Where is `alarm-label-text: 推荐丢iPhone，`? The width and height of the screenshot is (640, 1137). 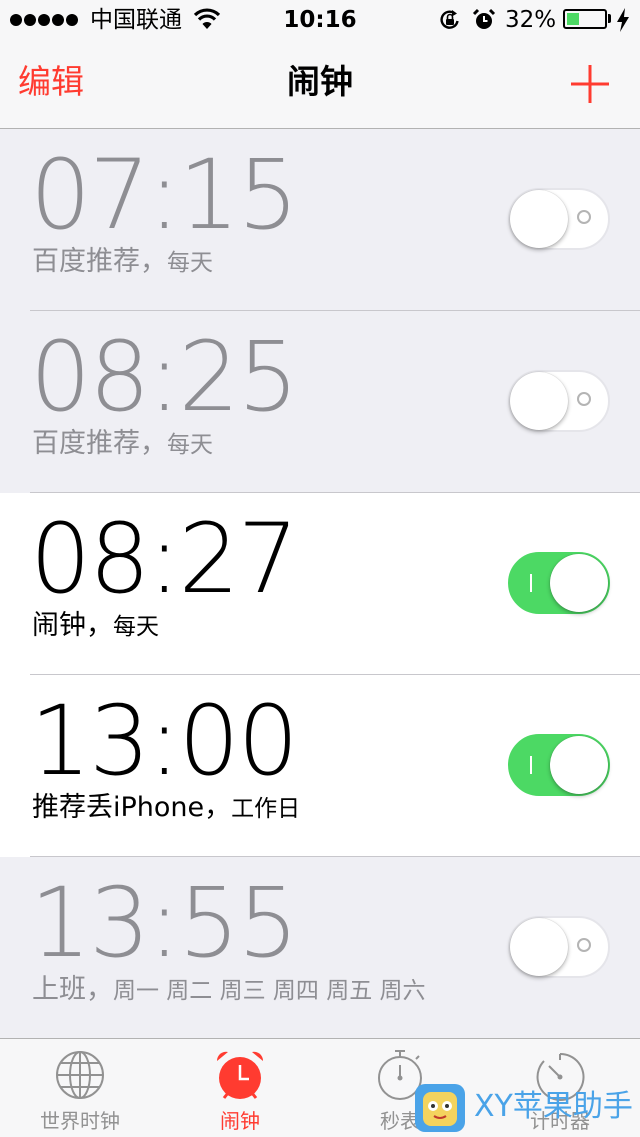 alarm-label-text: 推荐丢iPhone， is located at coordinates (132, 807).